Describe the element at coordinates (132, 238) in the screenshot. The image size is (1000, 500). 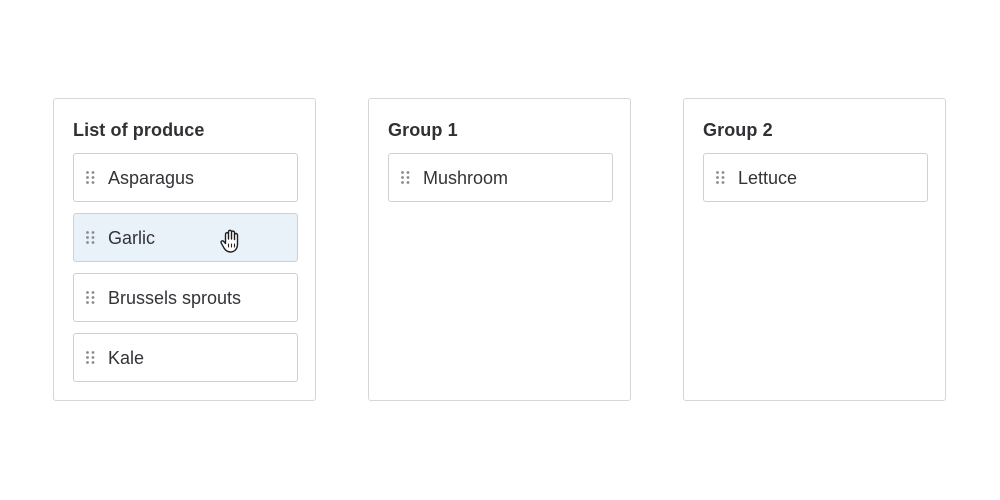
I see `item-label: Garlic` at that location.